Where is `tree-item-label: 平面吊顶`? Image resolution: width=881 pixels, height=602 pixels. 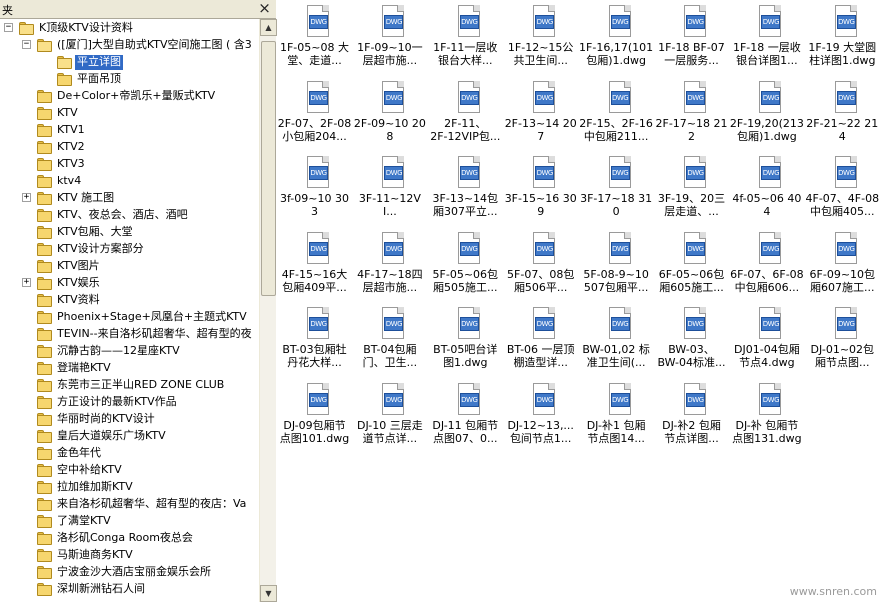
tree-item-label: 平面吊顶 is located at coordinates (99, 79).